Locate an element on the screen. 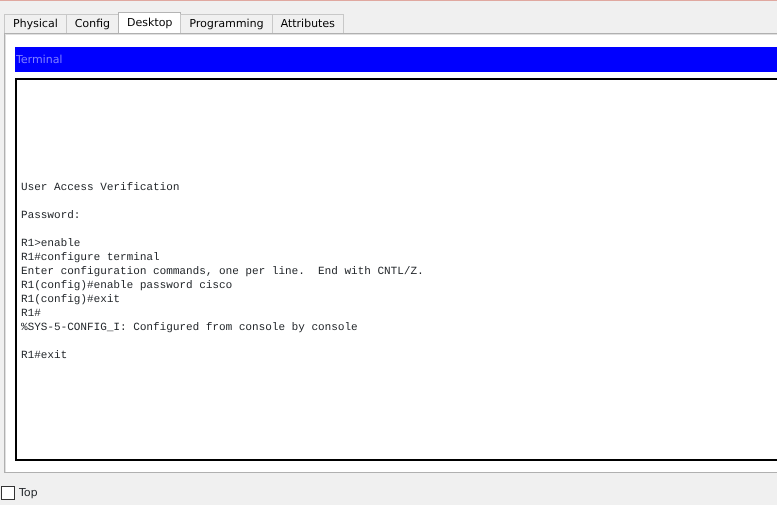  terminal-line: R1#configure terminal is located at coordinates (91, 258).